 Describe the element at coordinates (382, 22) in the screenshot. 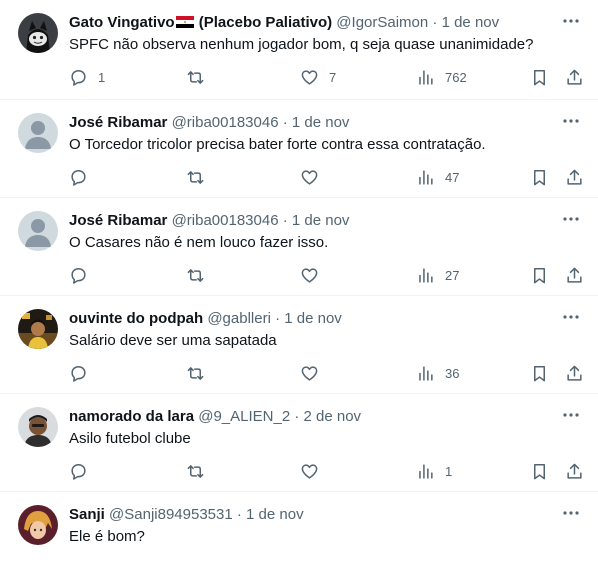

I see `user-handle: @IgorSaimon` at that location.